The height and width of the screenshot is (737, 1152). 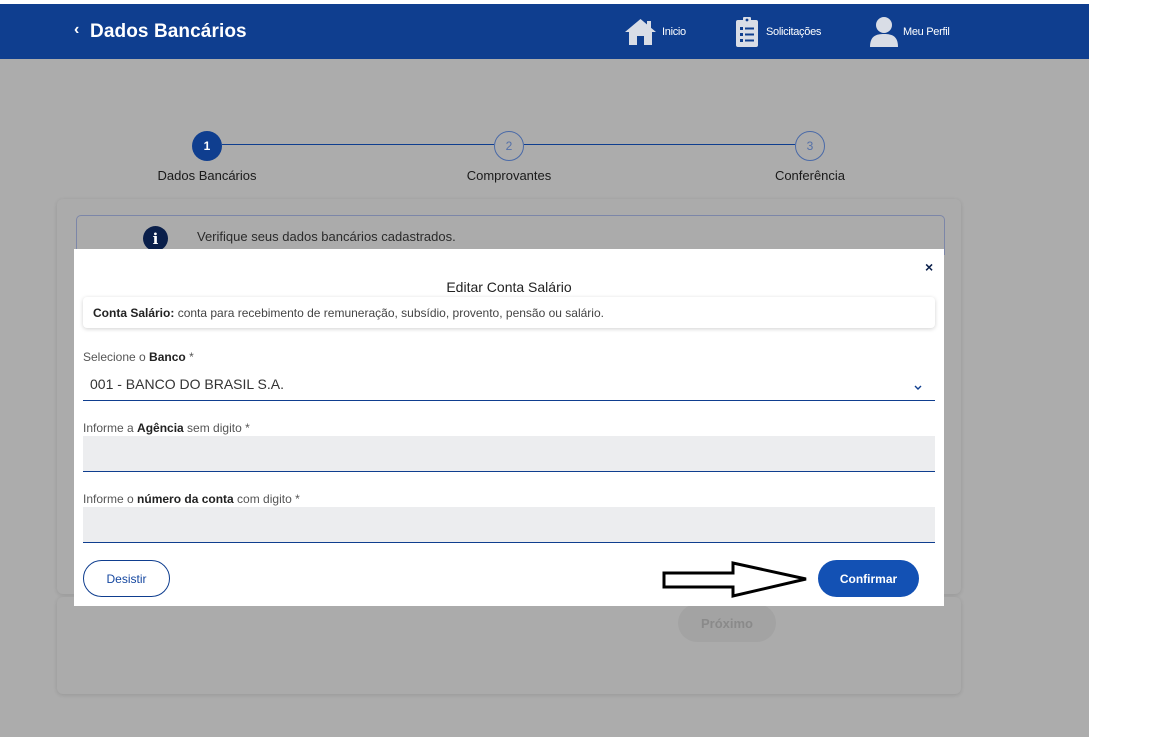 What do you see at coordinates (509, 385) in the screenshot?
I see `bank-select: 001 - BANCO DO BRASIL S.A.` at bounding box center [509, 385].